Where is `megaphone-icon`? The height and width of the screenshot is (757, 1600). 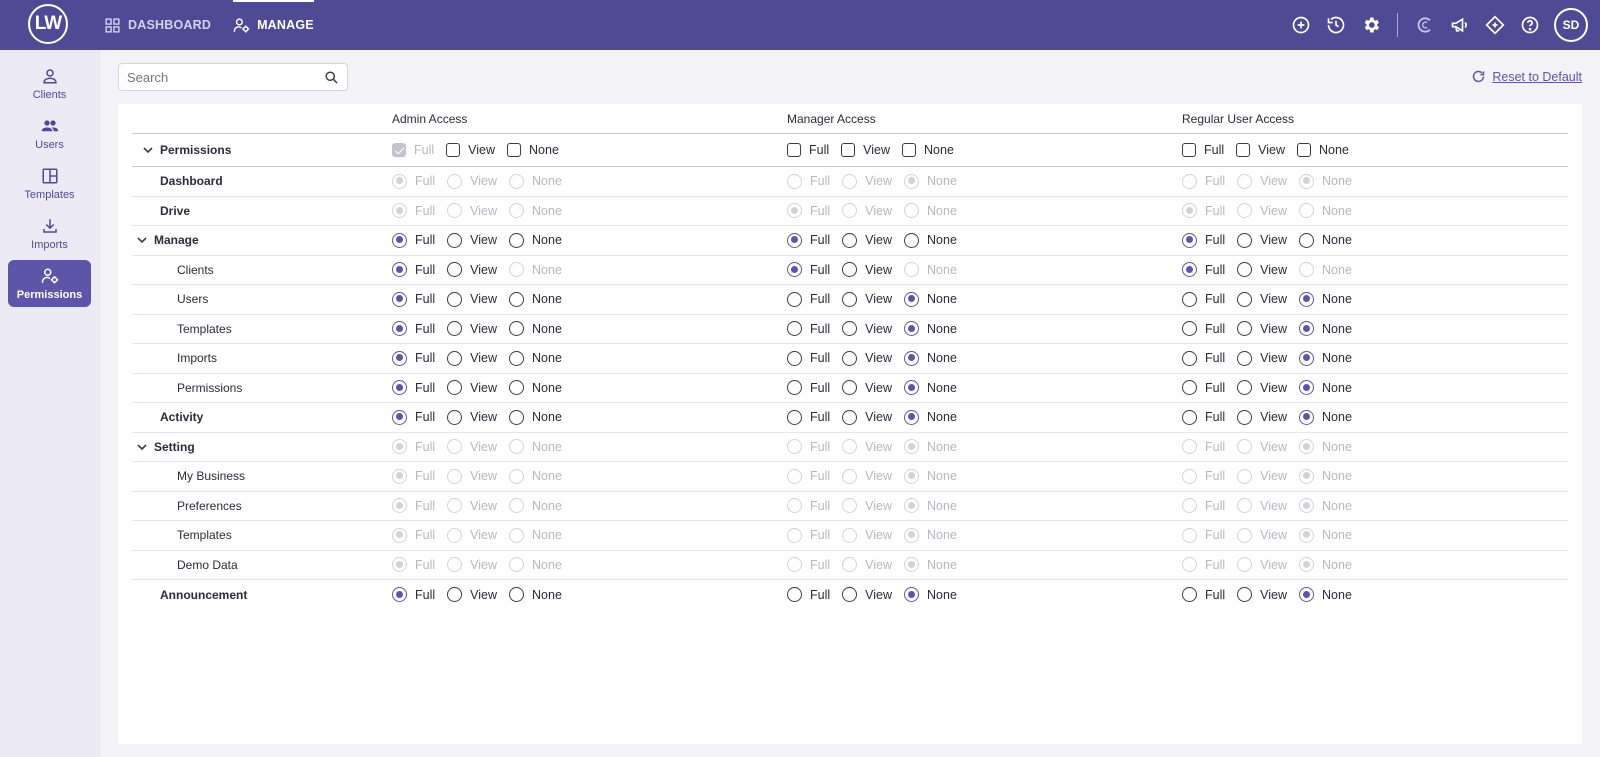 megaphone-icon is located at coordinates (1459, 25).